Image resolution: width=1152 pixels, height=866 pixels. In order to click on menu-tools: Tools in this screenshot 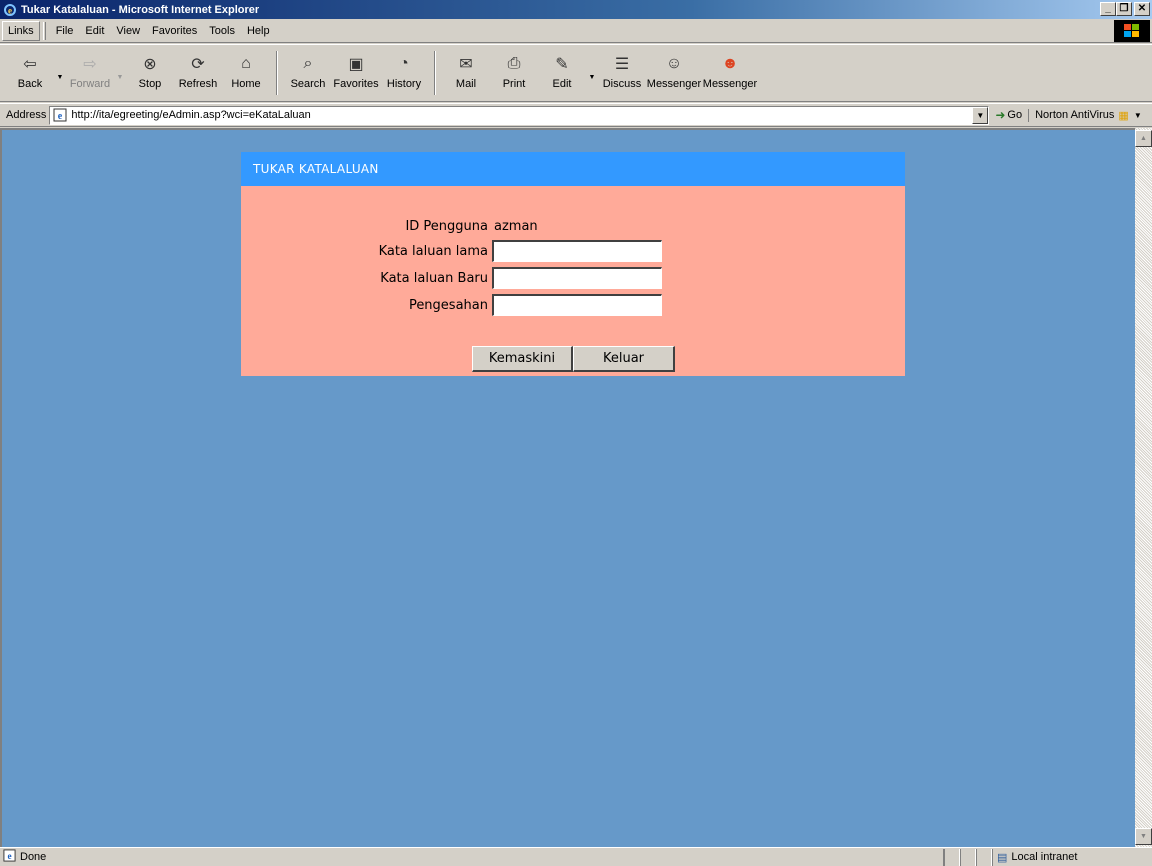, I will do `click(222, 31)`.